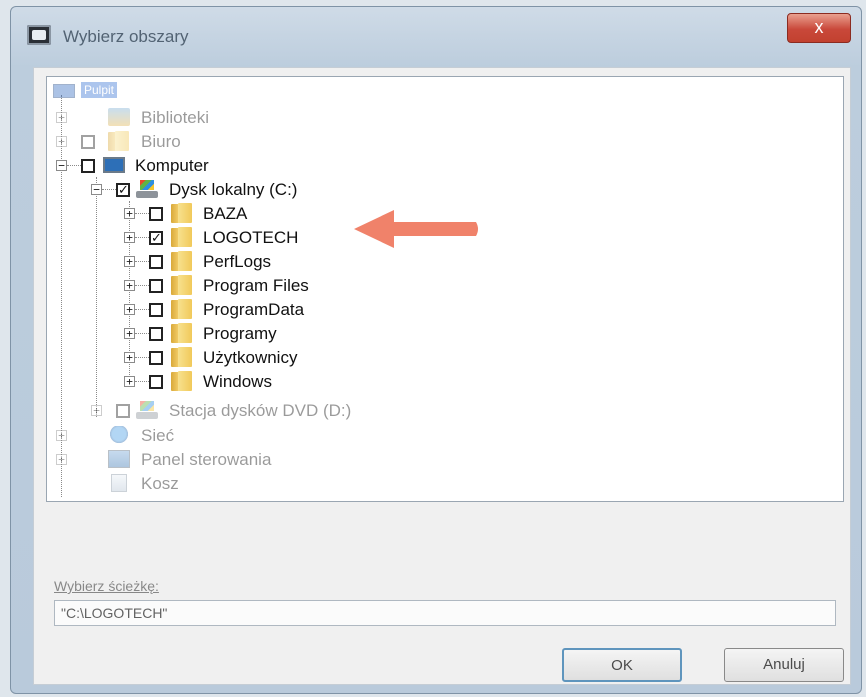  Describe the element at coordinates (819, 28) in the screenshot. I see `close-button: x` at that location.